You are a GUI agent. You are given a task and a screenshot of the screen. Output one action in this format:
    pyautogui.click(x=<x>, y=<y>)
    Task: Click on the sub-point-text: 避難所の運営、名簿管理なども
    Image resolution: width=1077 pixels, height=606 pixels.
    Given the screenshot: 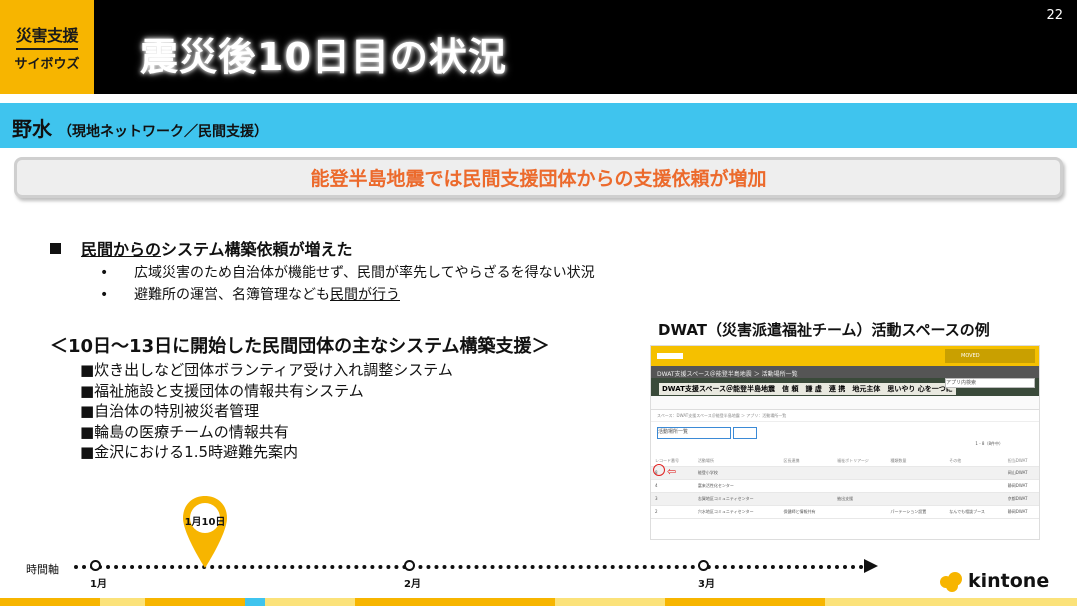 What is the action you would take?
    pyautogui.click(x=232, y=295)
    